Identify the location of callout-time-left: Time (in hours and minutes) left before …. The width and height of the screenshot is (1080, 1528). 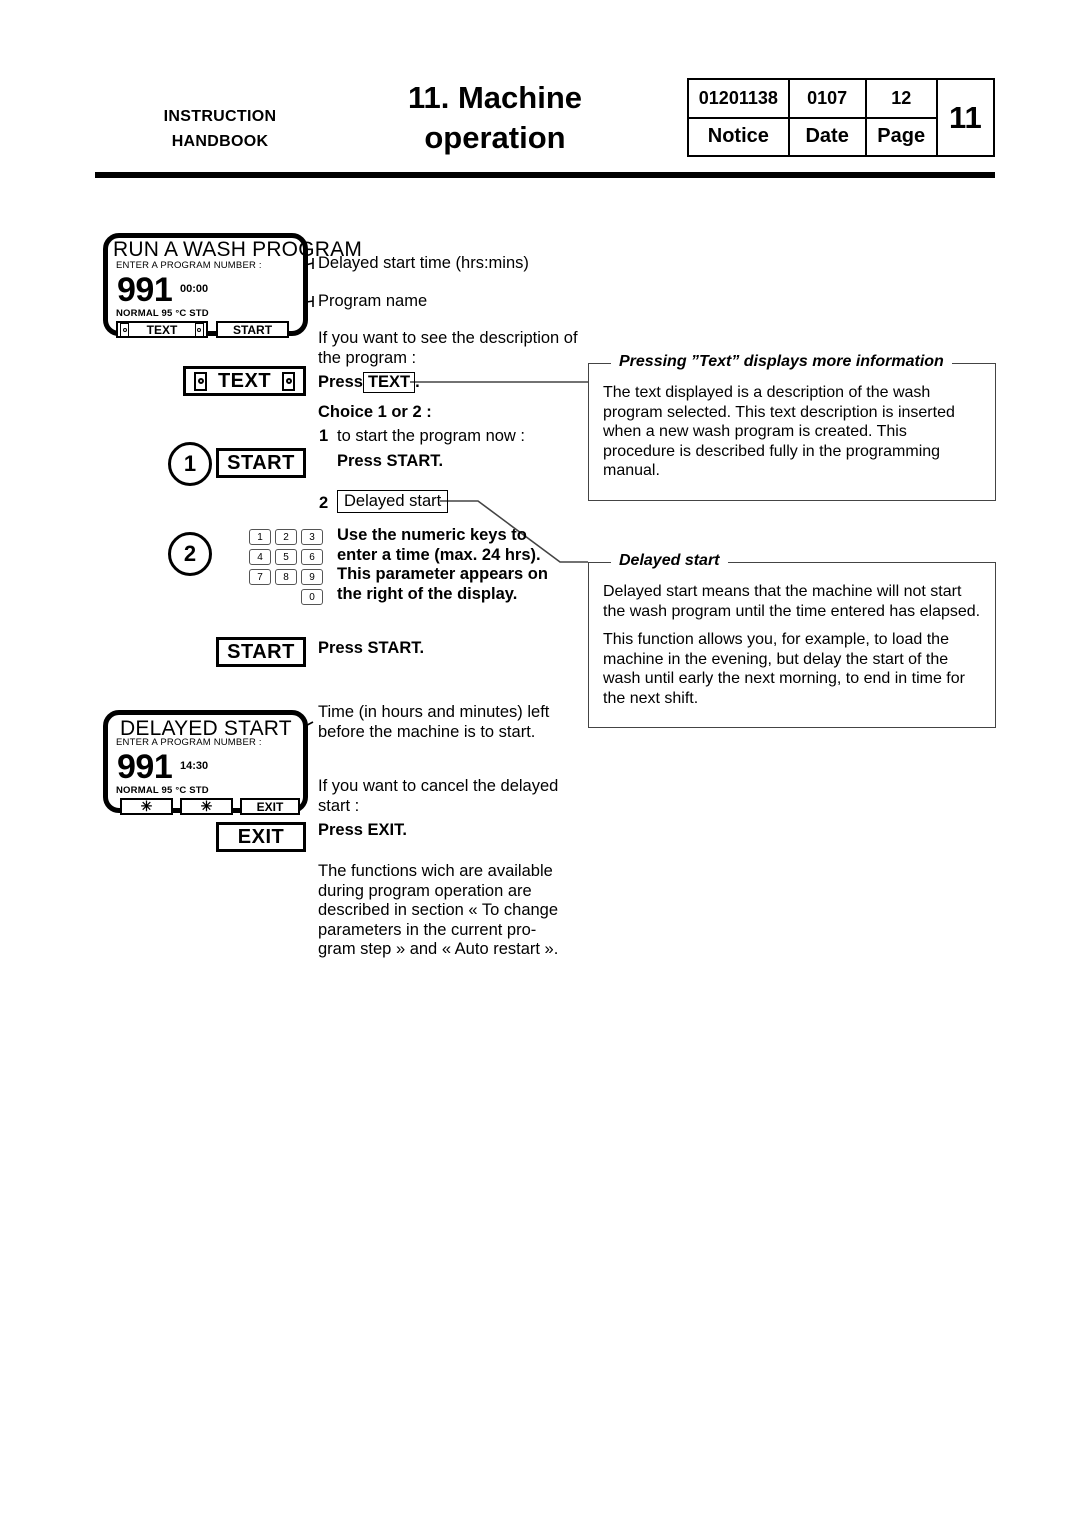
(434, 722).